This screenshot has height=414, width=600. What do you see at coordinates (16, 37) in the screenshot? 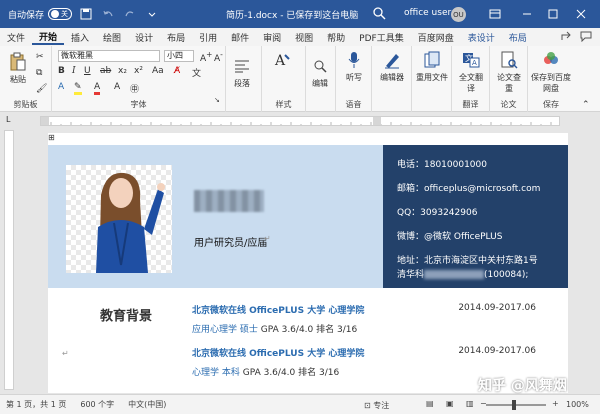
I see `tab-file: 文件` at bounding box center [16, 37].